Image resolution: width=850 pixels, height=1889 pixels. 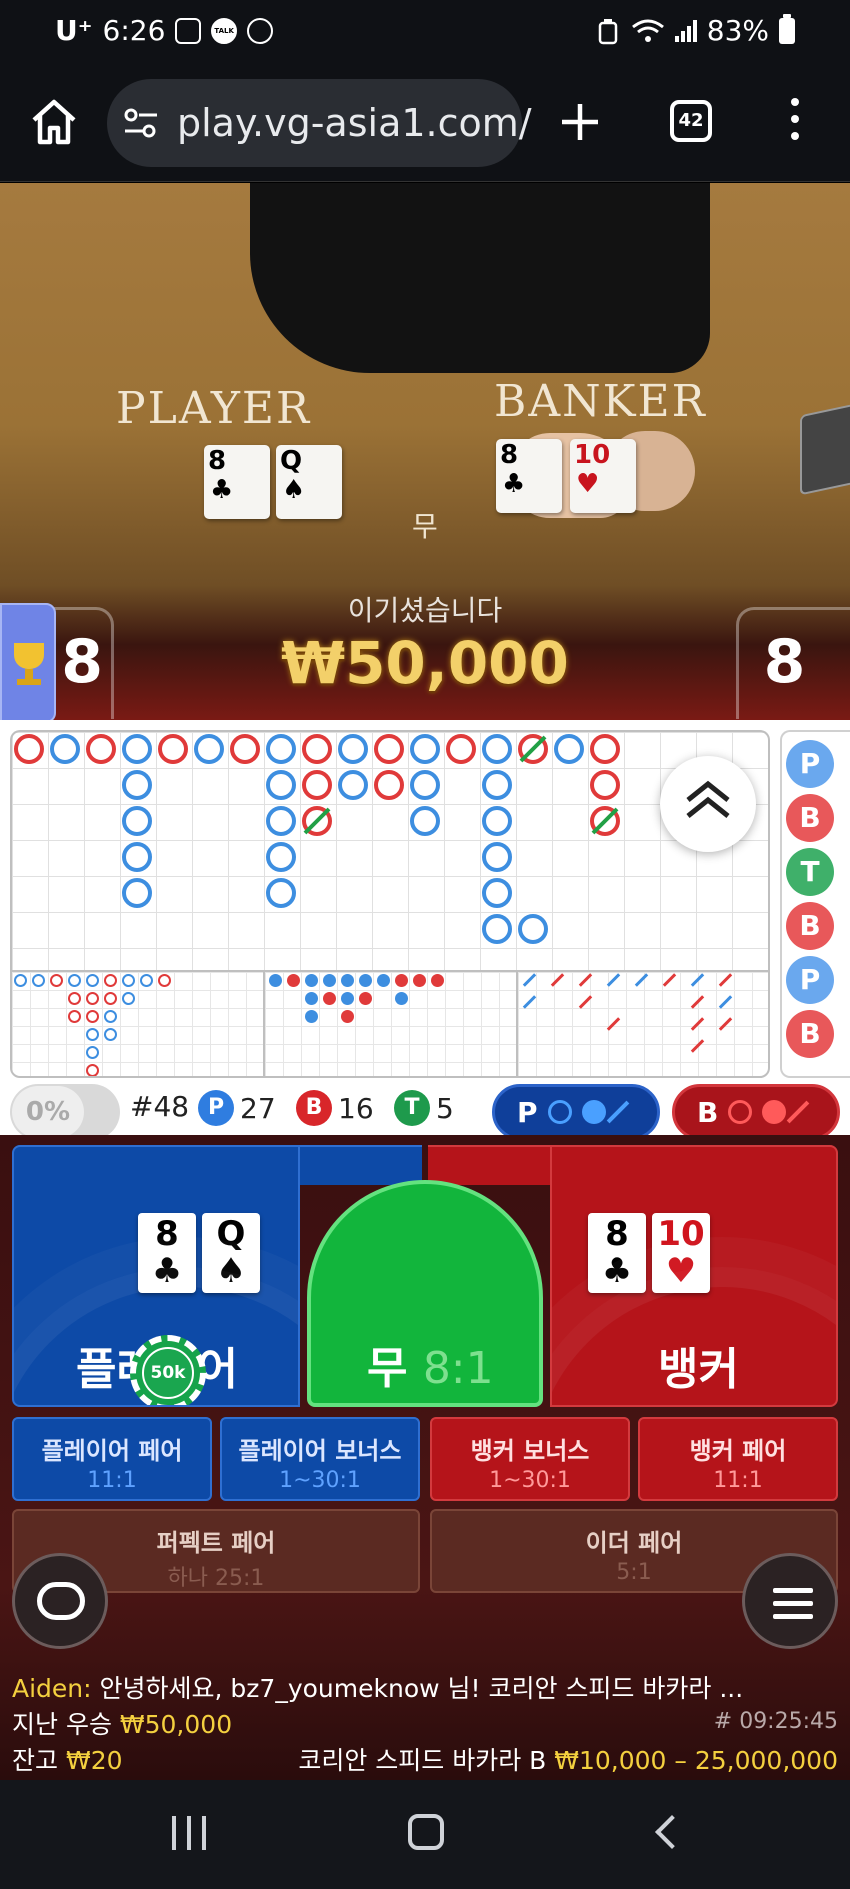 What do you see at coordinates (320, 1459) in the screenshot?
I see `player-bonus-bet: 플레이어 보너스 1~30:1` at bounding box center [320, 1459].